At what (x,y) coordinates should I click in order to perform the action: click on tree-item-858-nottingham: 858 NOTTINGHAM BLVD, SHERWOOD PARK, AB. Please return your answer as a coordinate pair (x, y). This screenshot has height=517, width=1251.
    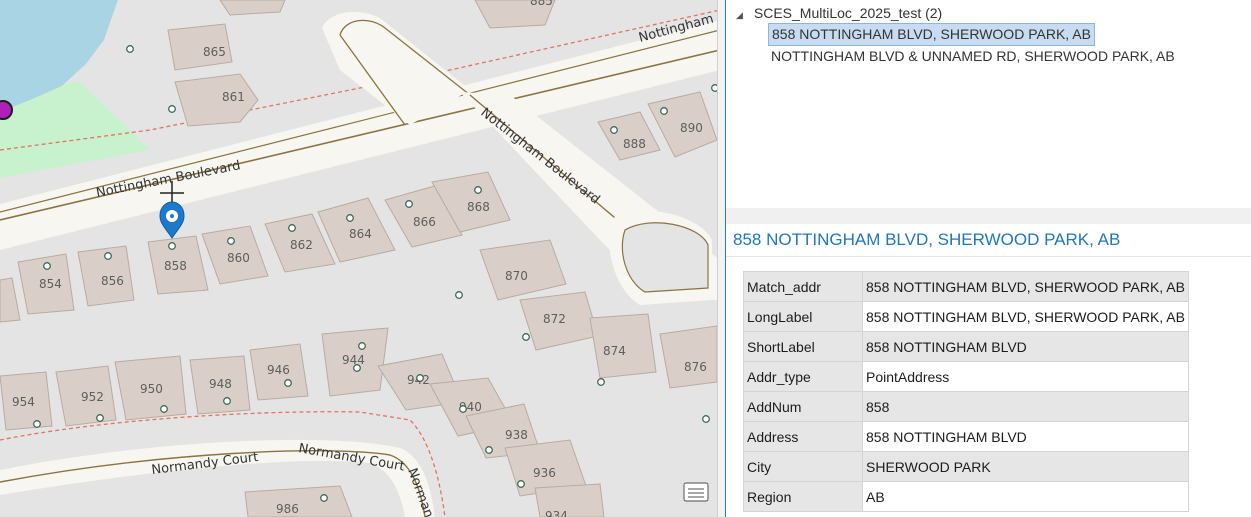
    Looking at the image, I should click on (931, 34).